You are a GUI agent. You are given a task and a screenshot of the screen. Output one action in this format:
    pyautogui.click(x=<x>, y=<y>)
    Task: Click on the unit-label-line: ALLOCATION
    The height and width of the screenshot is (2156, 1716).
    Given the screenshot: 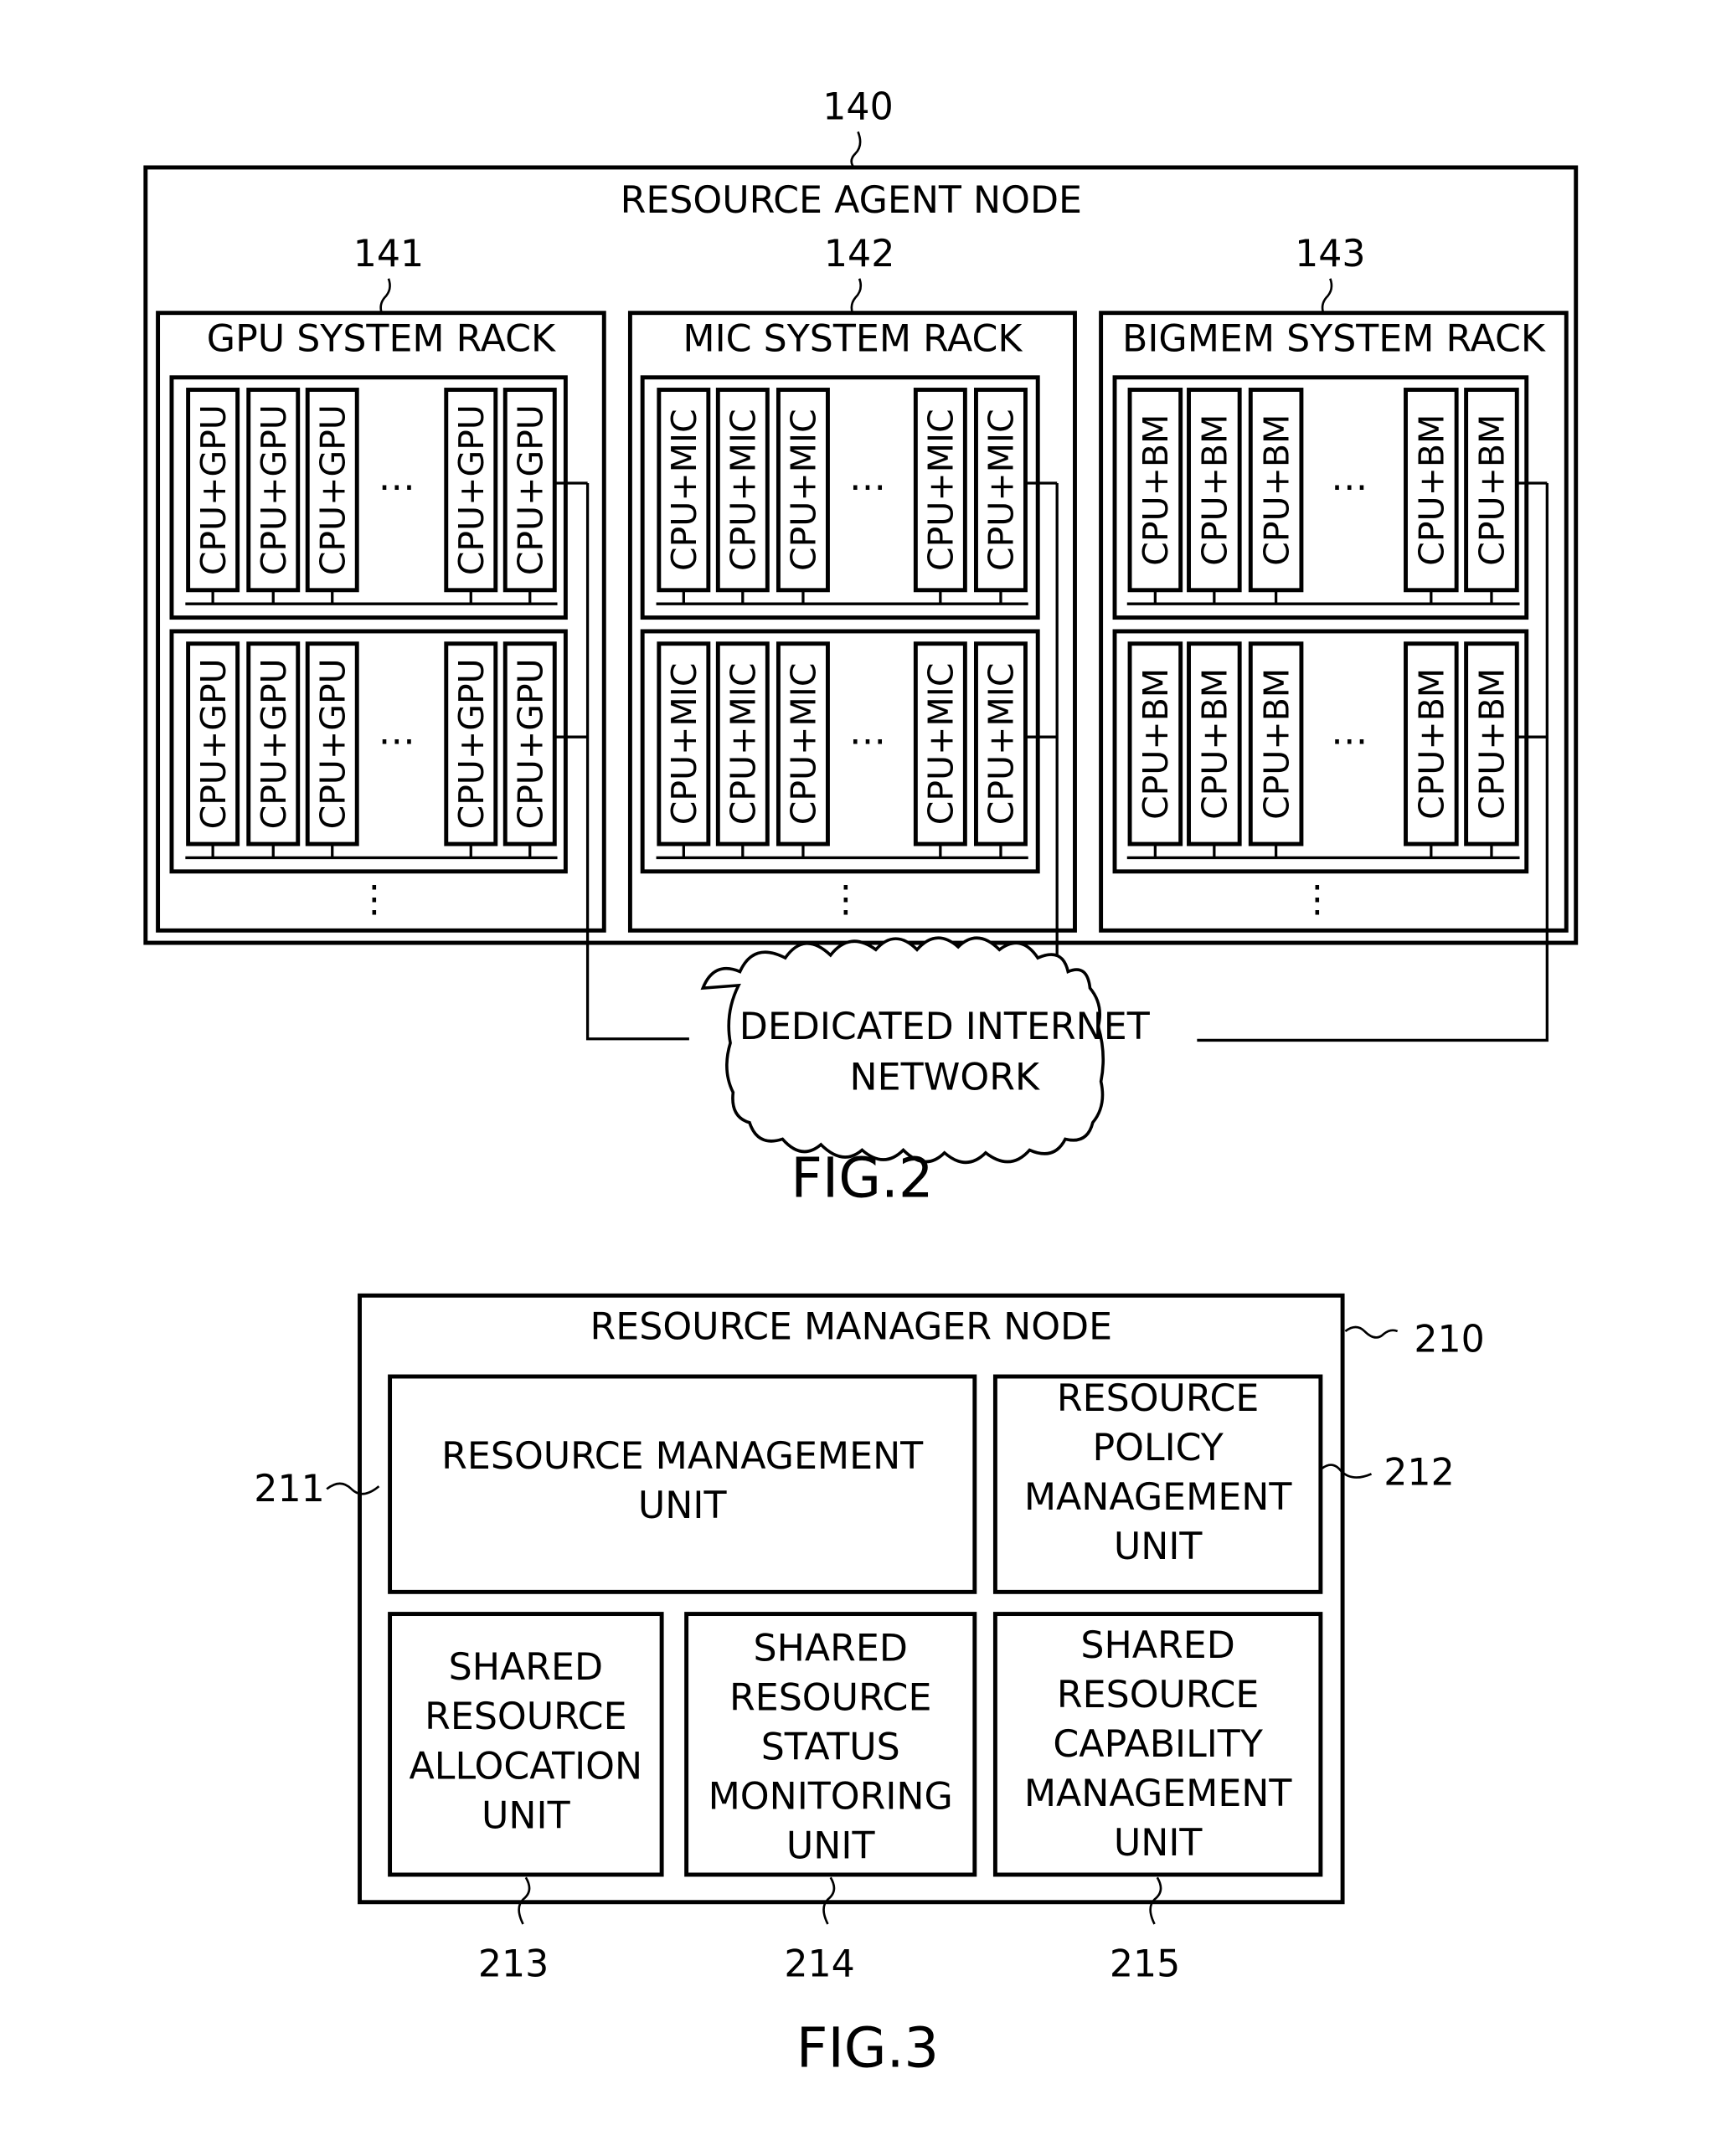 What is the action you would take?
    pyautogui.click(x=526, y=1766)
    